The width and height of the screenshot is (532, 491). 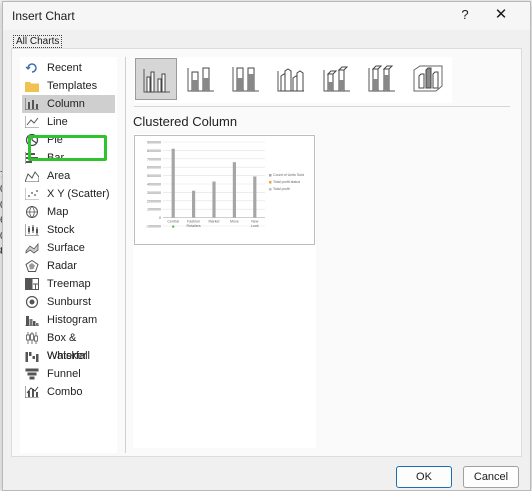 What do you see at coordinates (68, 248) in the screenshot?
I see `sidebar-item-surface: Surface` at bounding box center [68, 248].